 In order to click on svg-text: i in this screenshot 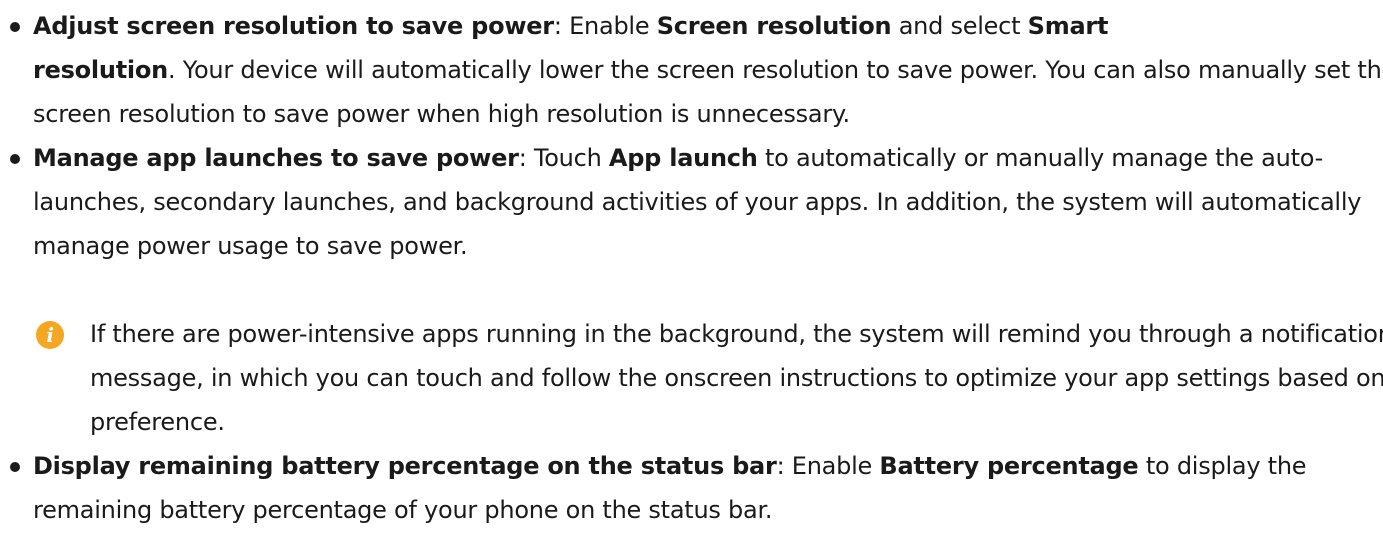, I will do `click(49, 335)`.